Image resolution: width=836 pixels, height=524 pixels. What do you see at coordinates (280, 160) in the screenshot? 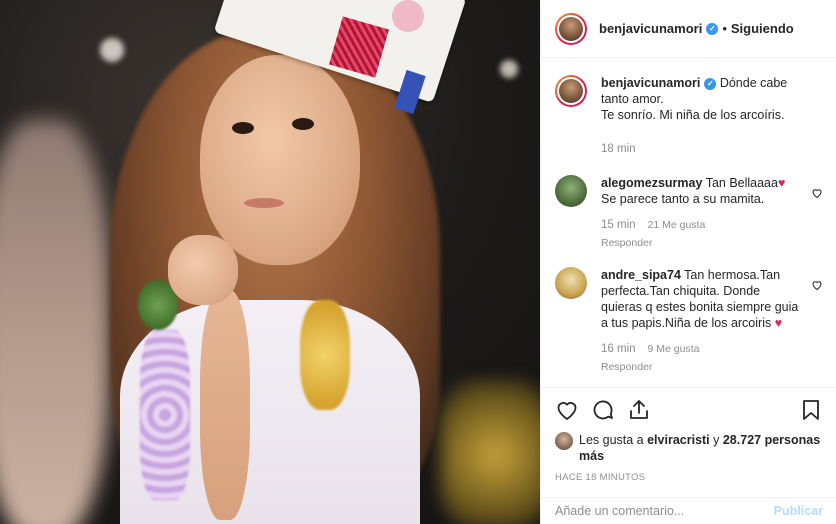
I see `photo-girl-face` at bounding box center [280, 160].